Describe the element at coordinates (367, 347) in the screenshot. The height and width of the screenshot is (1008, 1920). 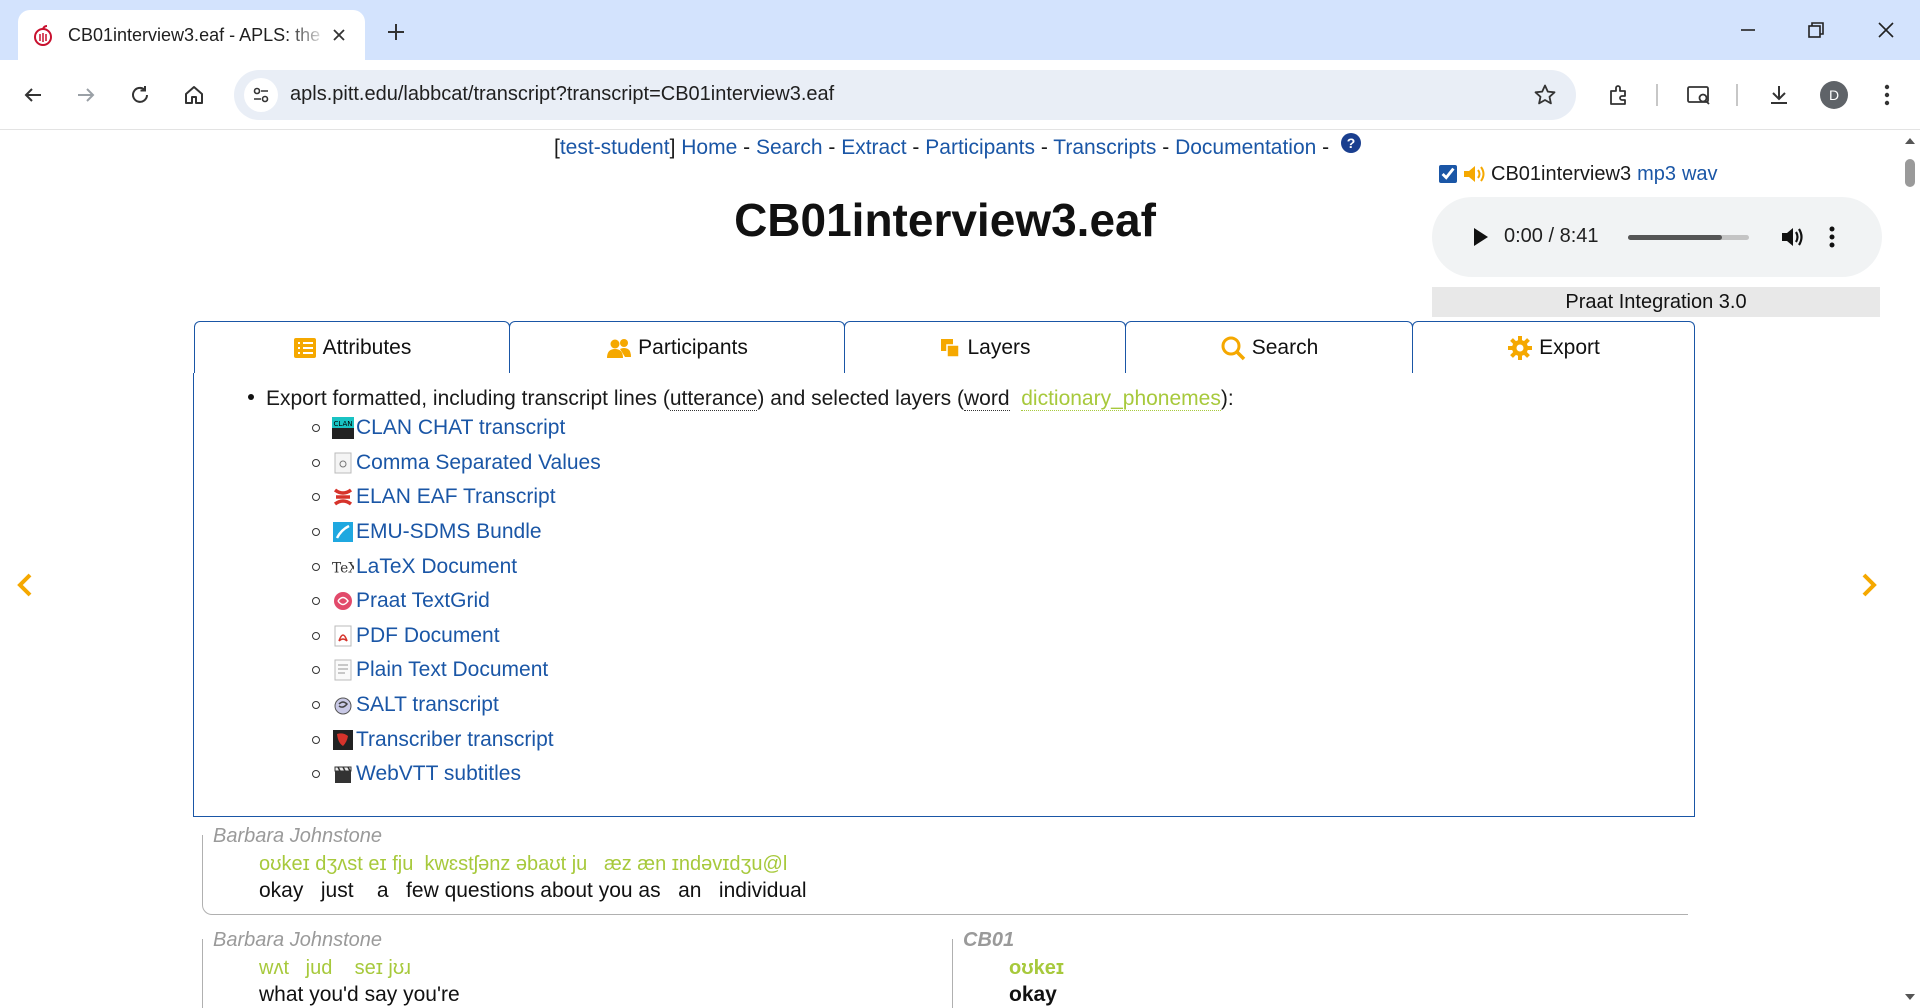
I see `tab-attributes-label: Attributes` at that location.